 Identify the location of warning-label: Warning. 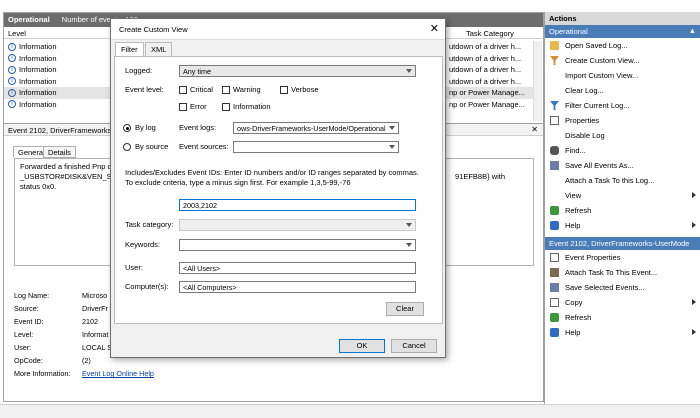
(247, 89).